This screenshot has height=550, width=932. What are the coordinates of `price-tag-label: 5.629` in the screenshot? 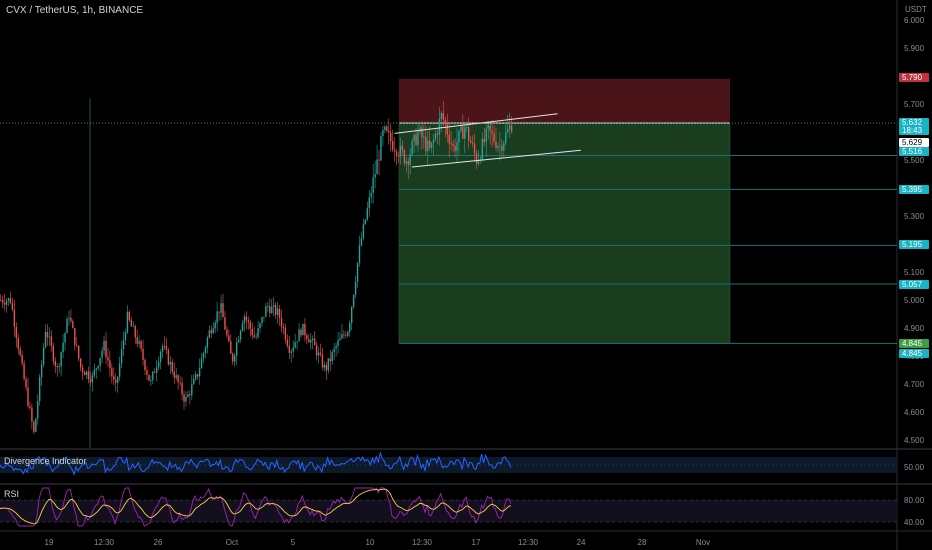 It's located at (912, 142).